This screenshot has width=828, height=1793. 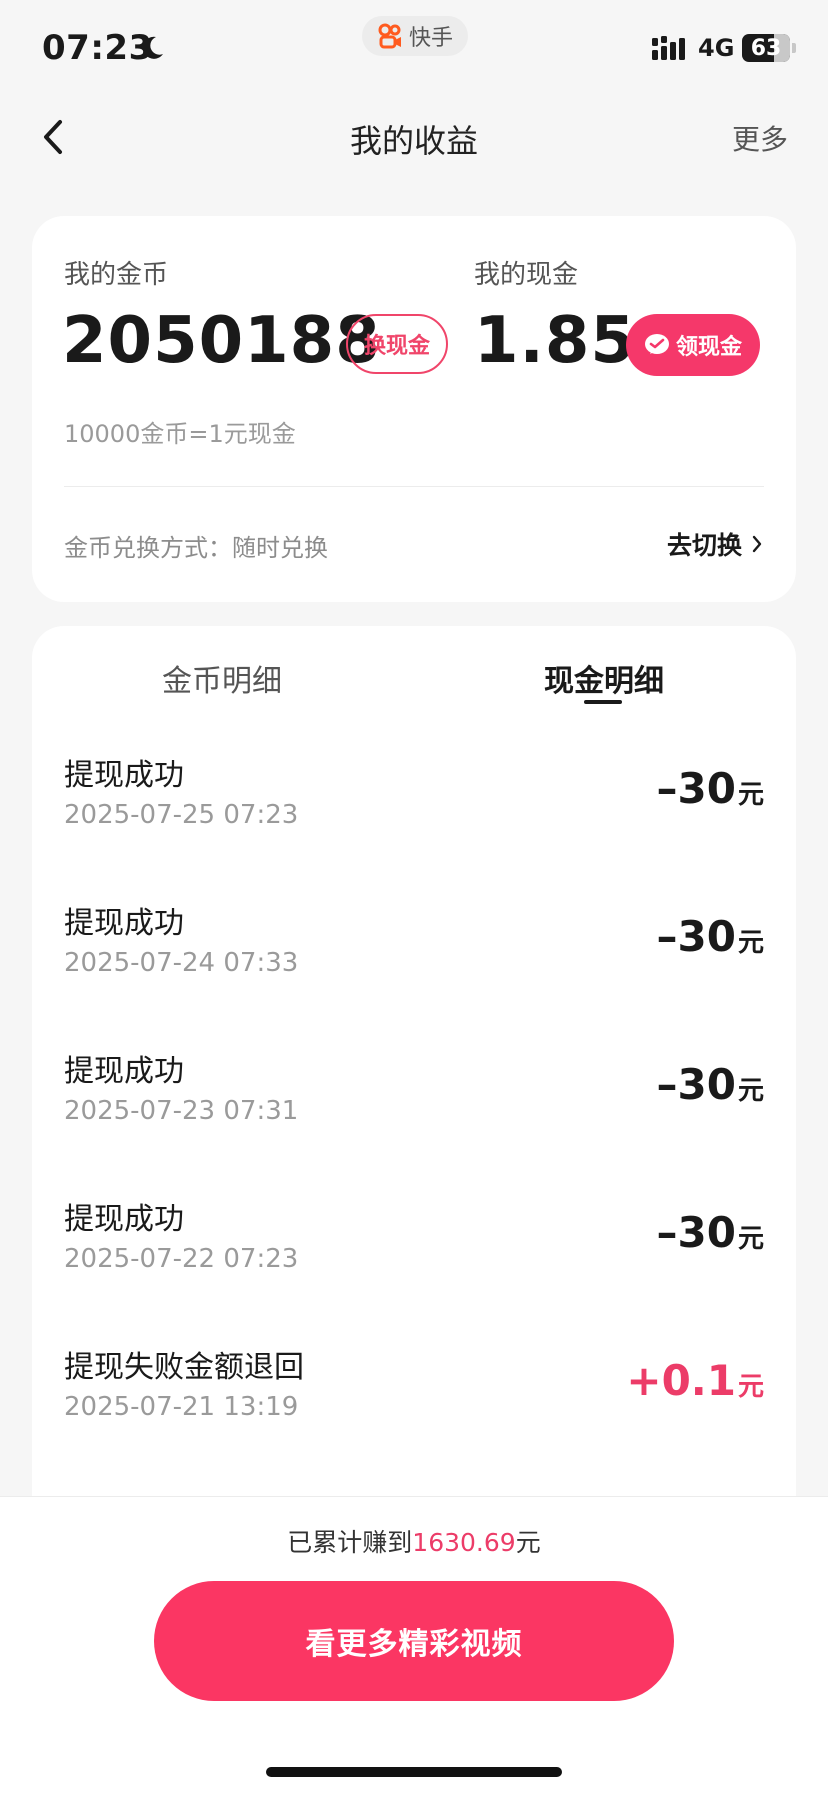 I want to click on total-value: 1630.69, so click(x=464, y=1542).